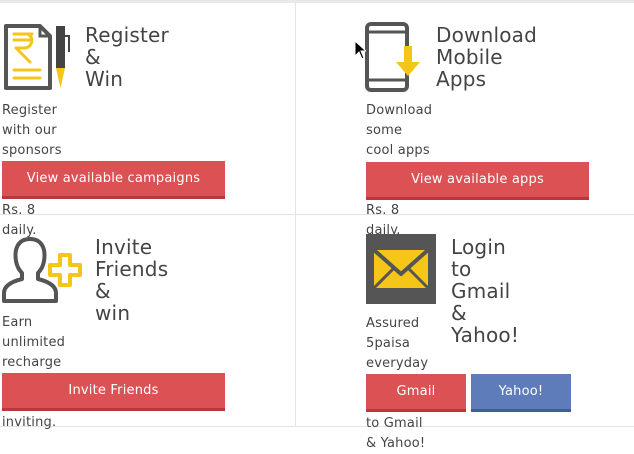 Image resolution: width=634 pixels, height=454 pixels. What do you see at coordinates (113, 392) in the screenshot?
I see `invite-friends-button: Invite Friends` at bounding box center [113, 392].